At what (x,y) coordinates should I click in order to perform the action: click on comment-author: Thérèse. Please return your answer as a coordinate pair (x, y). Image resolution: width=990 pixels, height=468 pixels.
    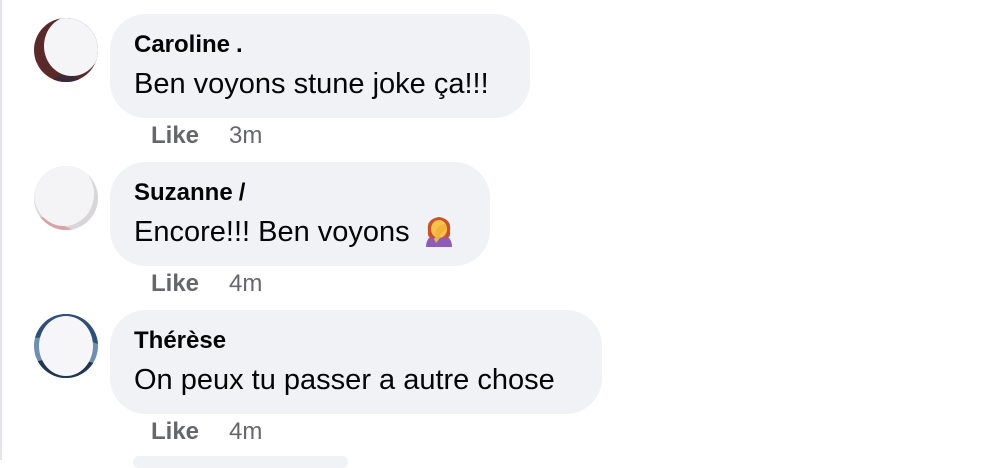
    Looking at the image, I should click on (356, 341).